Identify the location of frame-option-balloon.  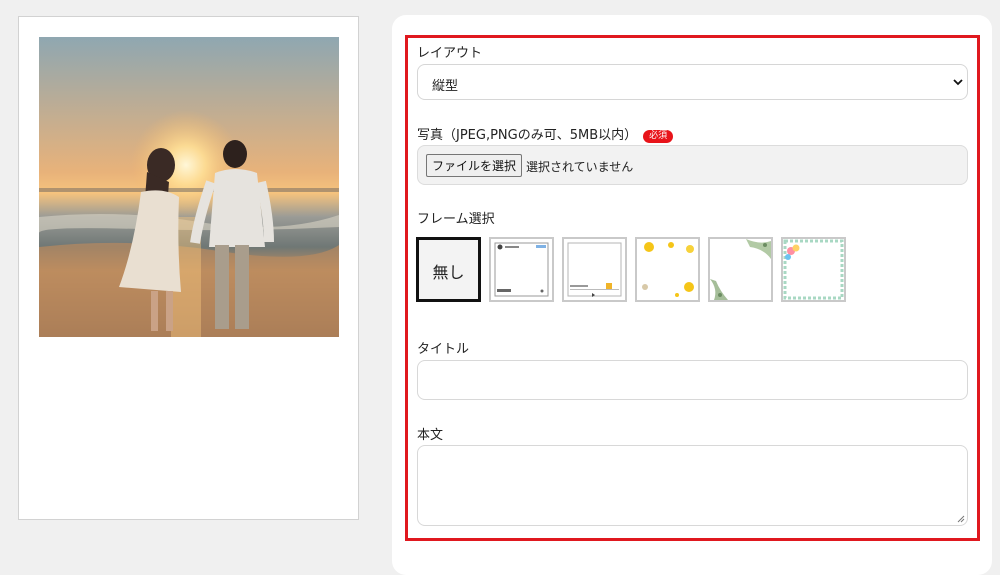
(813, 269).